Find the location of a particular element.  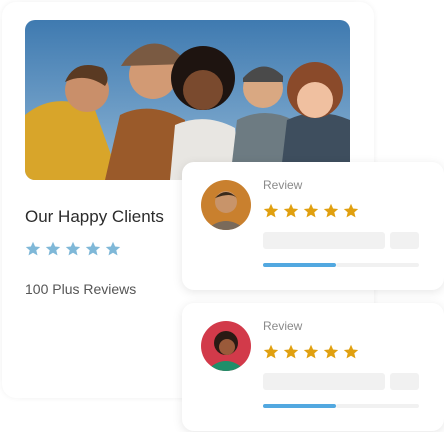

clients-rating-stars is located at coordinates (73, 249).